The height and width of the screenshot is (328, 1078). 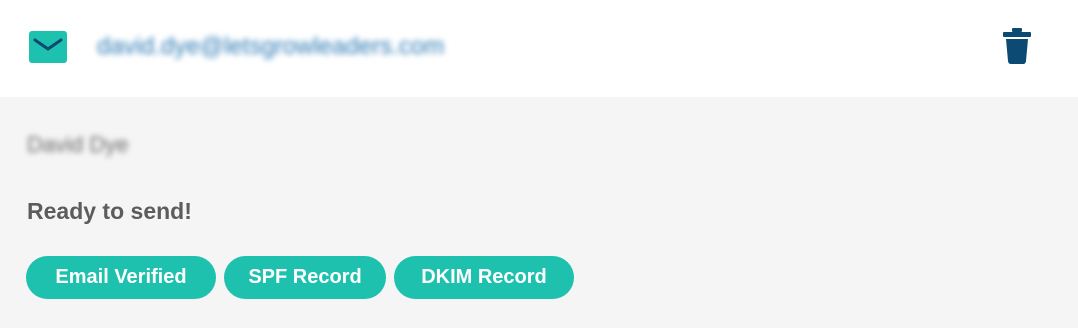 What do you see at coordinates (484, 277) in the screenshot?
I see `dkim-record-badge: DKIM Record` at bounding box center [484, 277].